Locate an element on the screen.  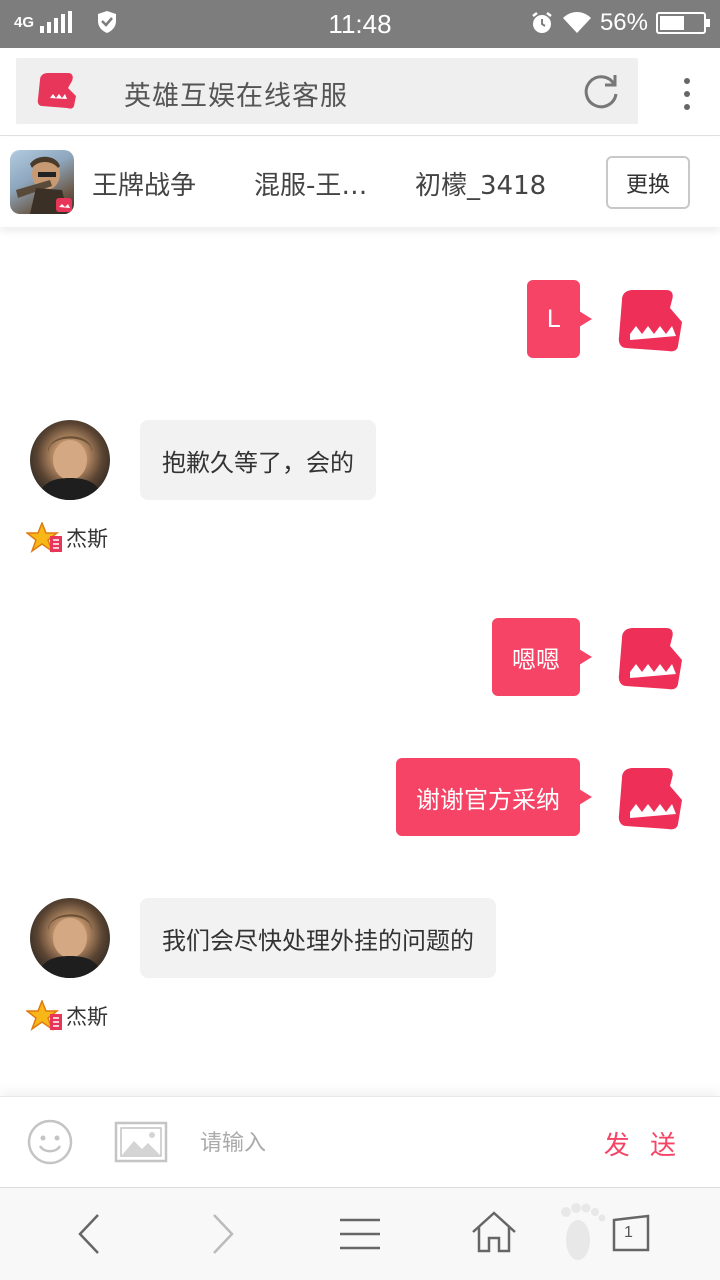
status-bar-right: 56% is located at coordinates (620, 23).